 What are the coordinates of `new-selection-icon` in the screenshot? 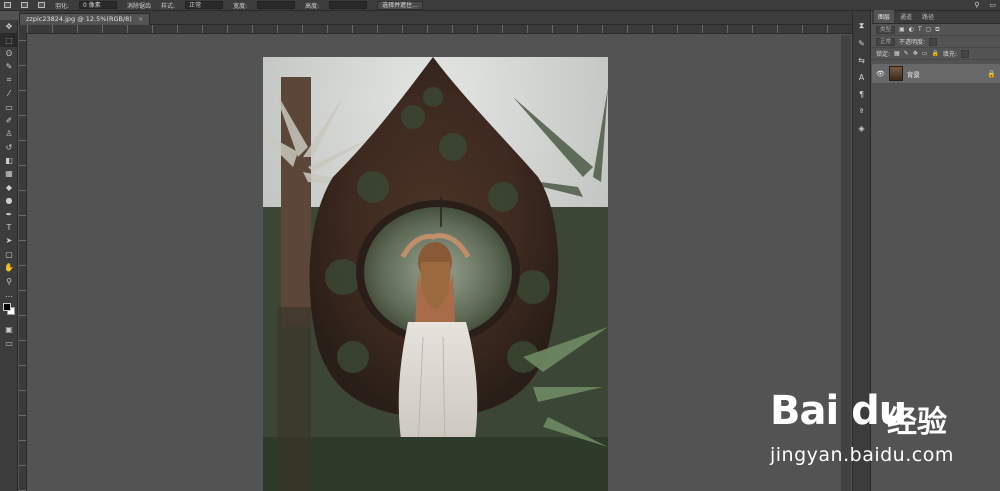 It's located at (7, 5).